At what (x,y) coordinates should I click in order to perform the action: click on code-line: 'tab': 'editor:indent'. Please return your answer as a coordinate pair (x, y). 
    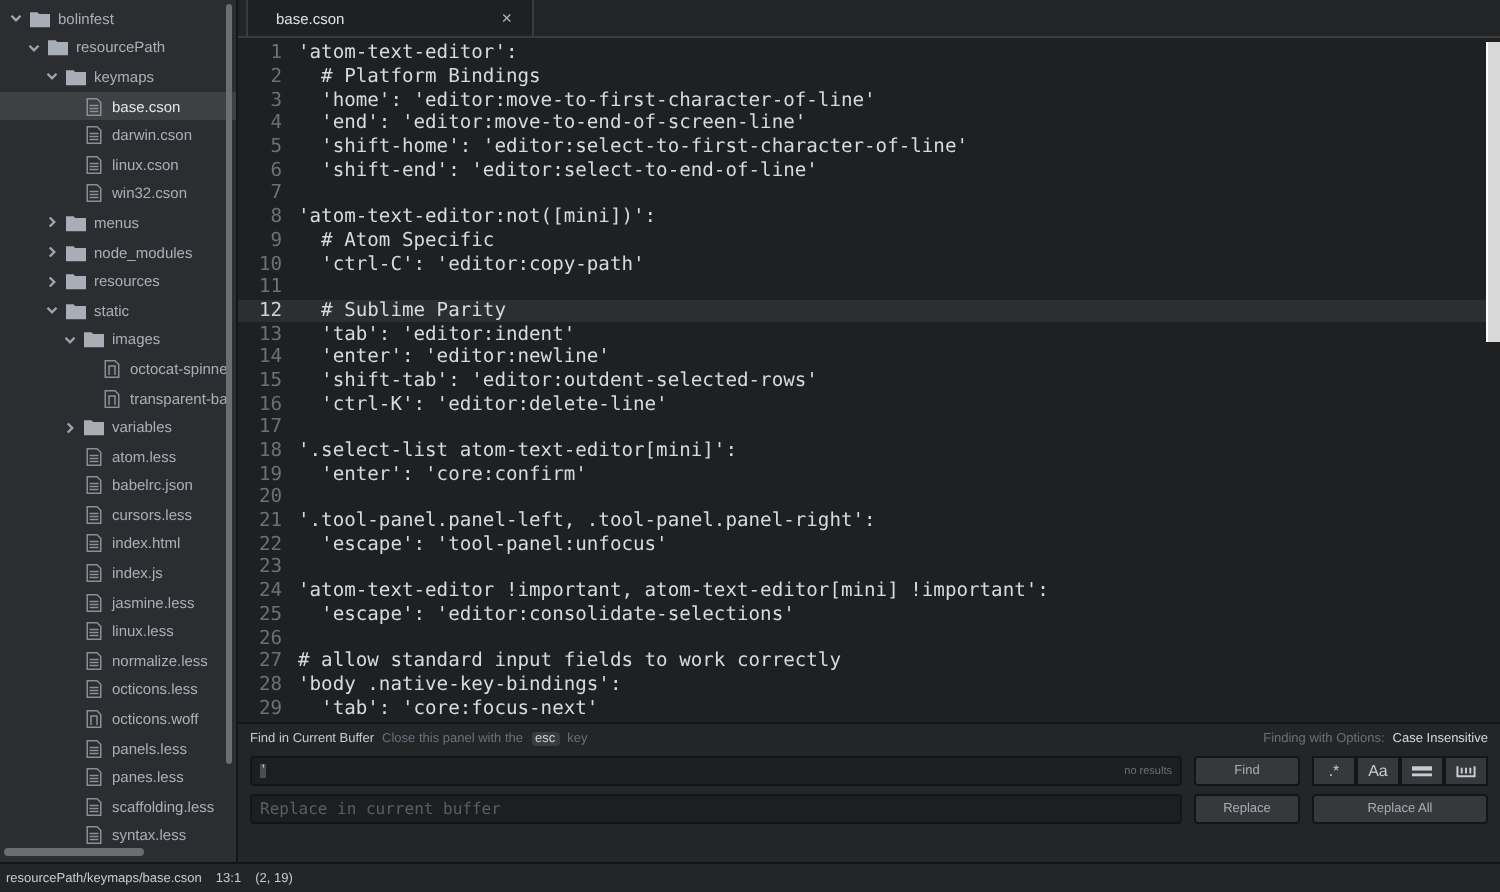
    Looking at the image, I should click on (447, 334).